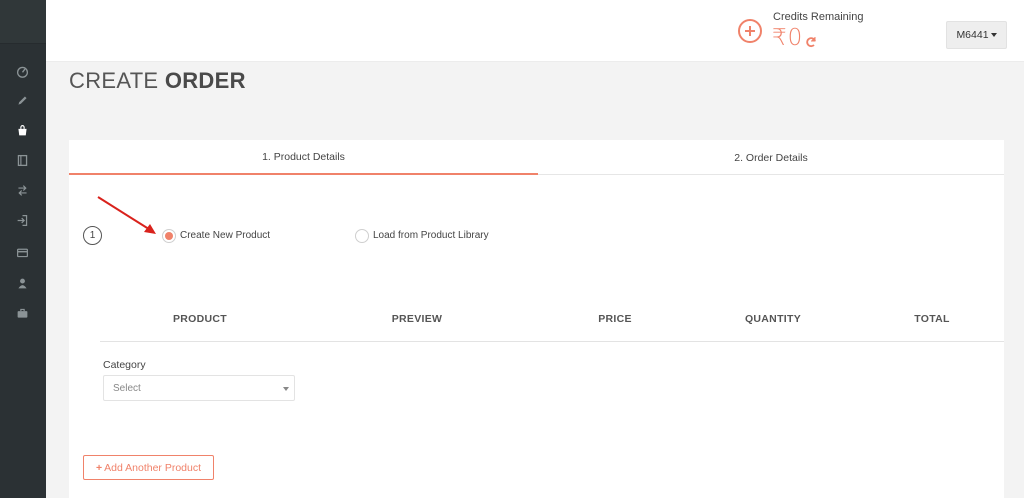 Image resolution: width=1024 pixels, height=498 pixels. What do you see at coordinates (23, 22) in the screenshot?
I see `sidebar-logo-area` at bounding box center [23, 22].